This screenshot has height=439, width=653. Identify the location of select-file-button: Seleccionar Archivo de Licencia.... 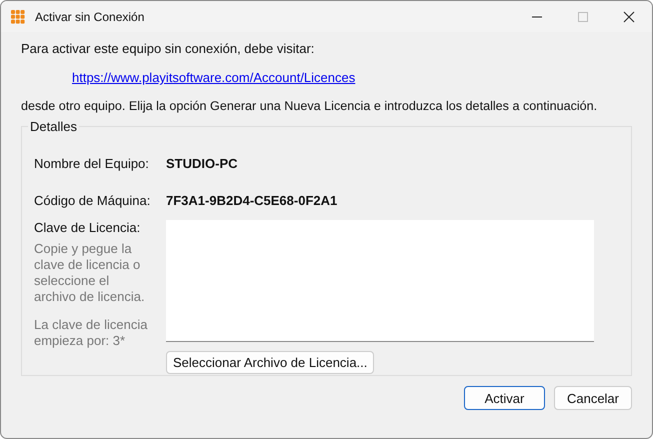
(270, 362).